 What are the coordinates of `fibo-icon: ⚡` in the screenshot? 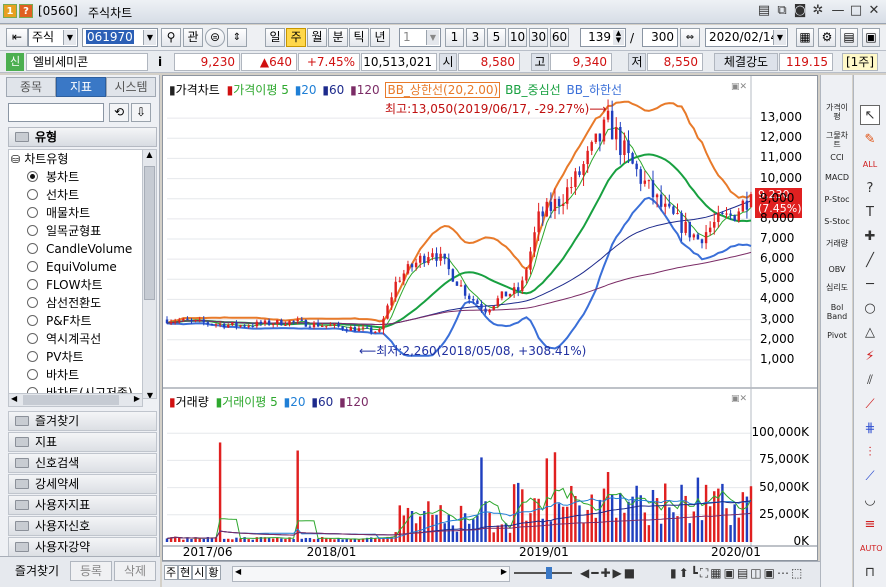 It's located at (870, 357).